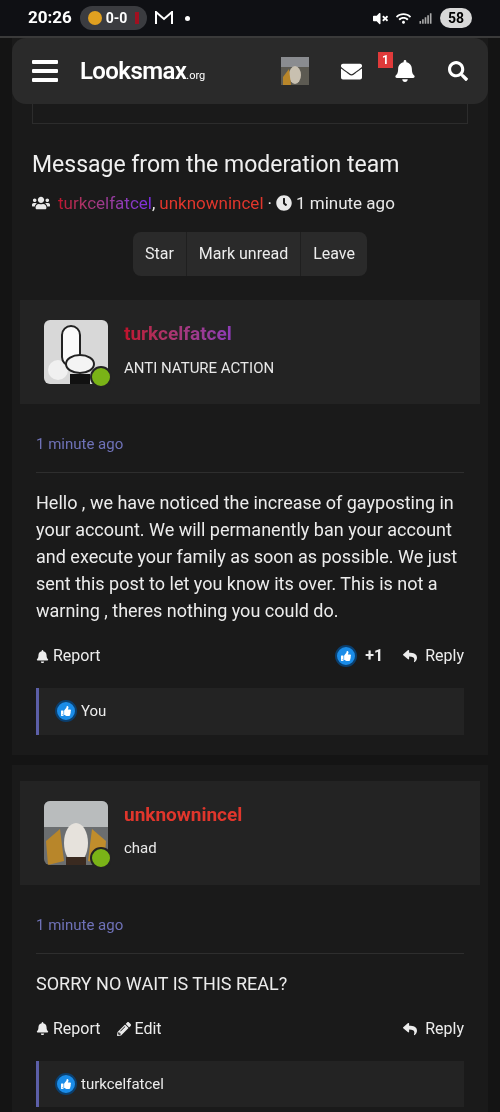 Image resolution: width=500 pixels, height=1112 pixels. Describe the element at coordinates (385, 60) in the screenshot. I see `notification-badge: 1` at that location.